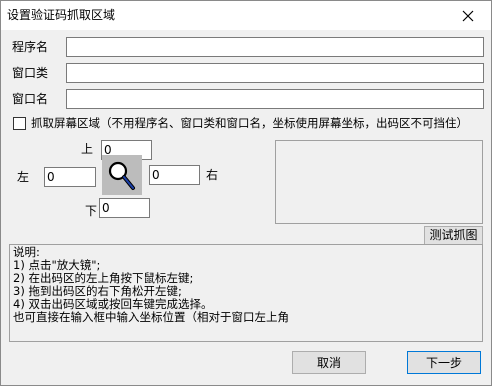  What do you see at coordinates (246, 15) in the screenshot?
I see `title-bar: 设置验证码抓取区域` at bounding box center [246, 15].